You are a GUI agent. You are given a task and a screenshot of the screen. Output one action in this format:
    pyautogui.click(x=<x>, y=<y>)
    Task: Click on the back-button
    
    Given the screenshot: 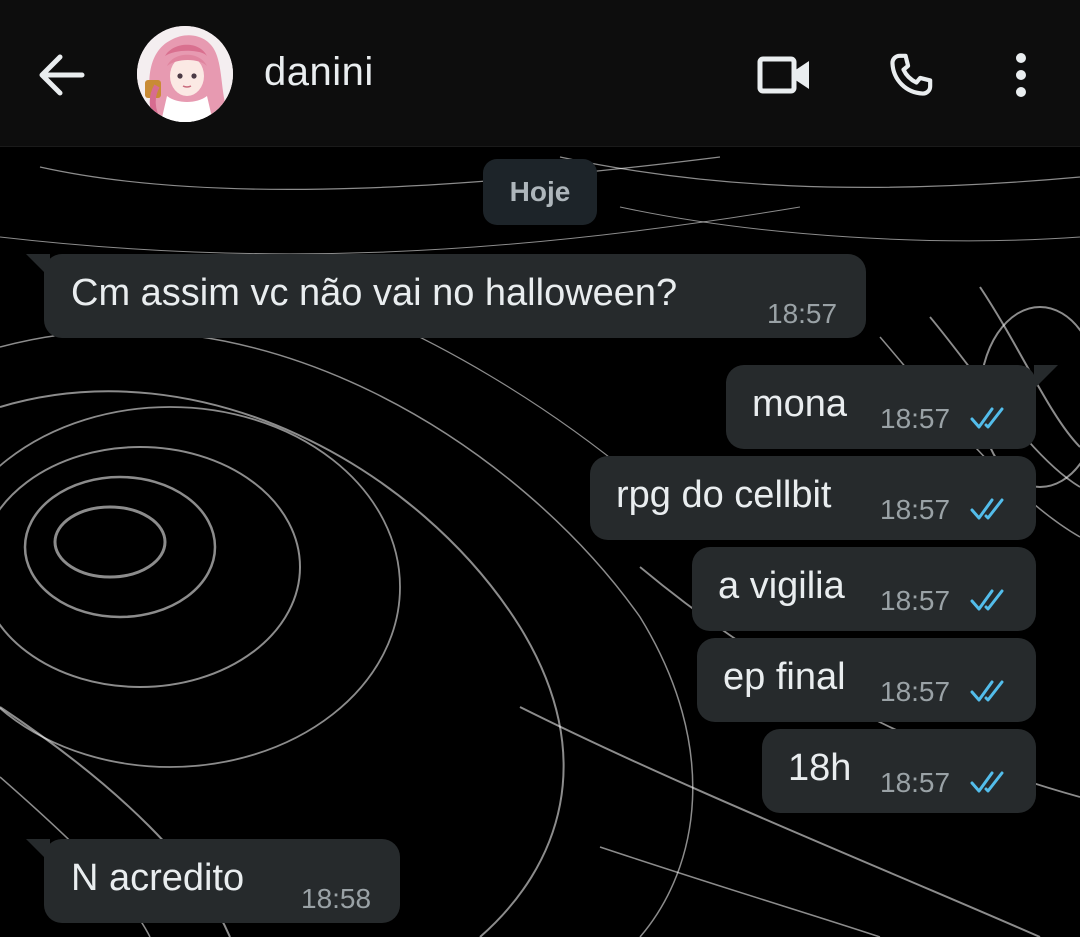 What is the action you would take?
    pyautogui.click(x=62, y=75)
    